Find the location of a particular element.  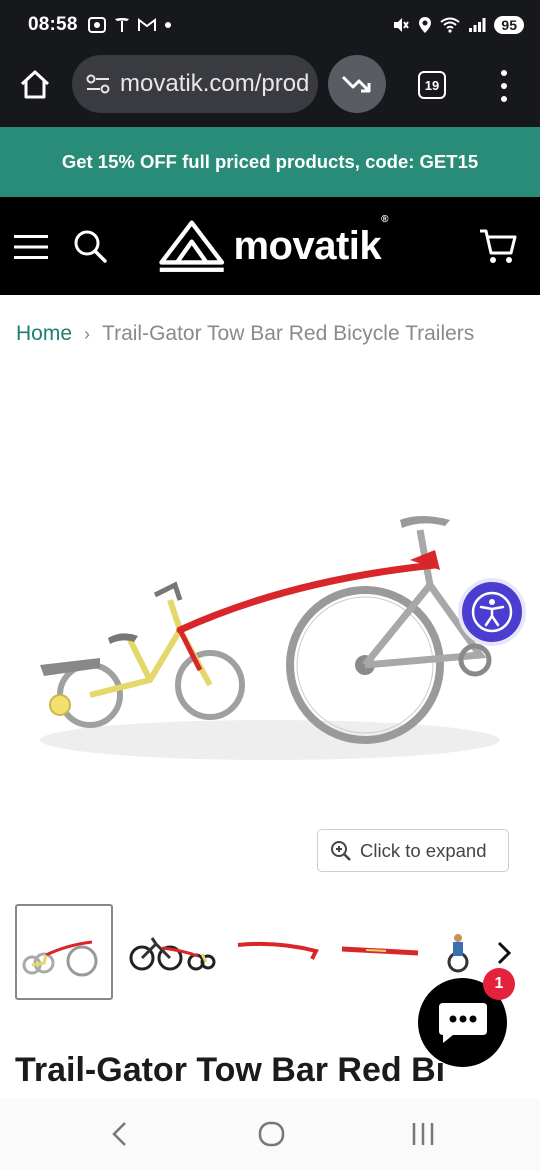

address-bar: movatik.com/prod is located at coordinates (195, 84).